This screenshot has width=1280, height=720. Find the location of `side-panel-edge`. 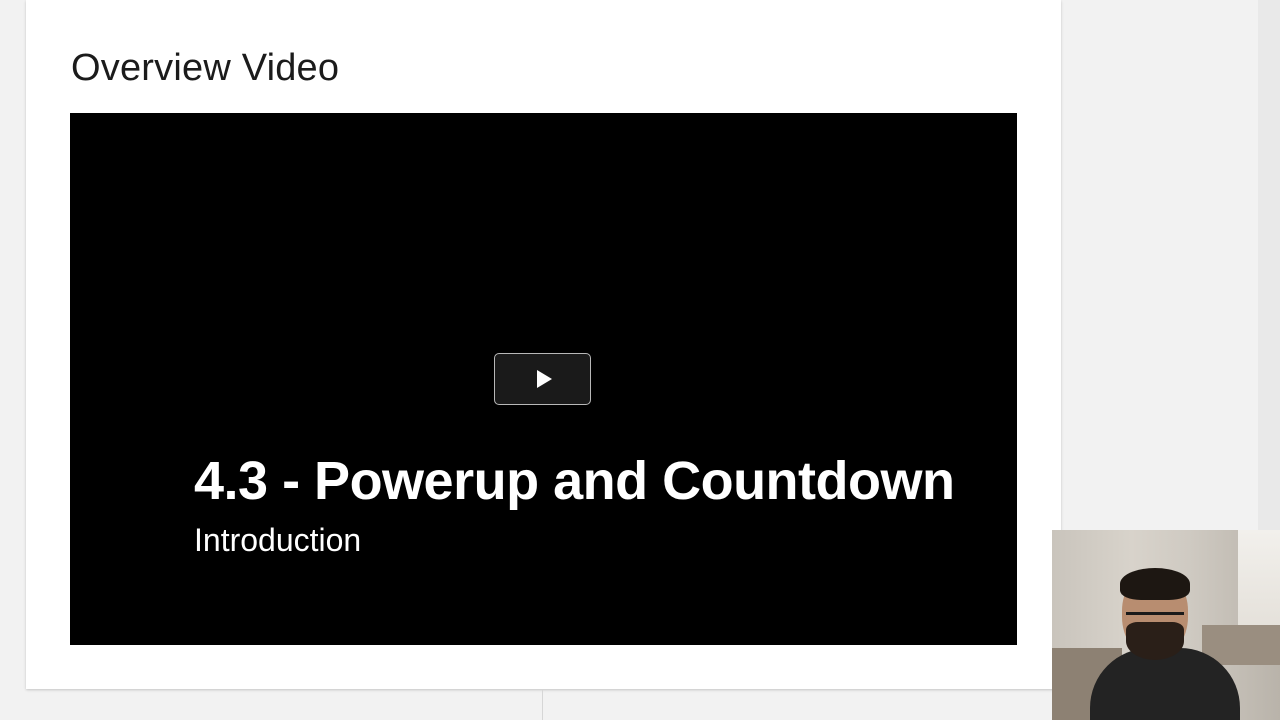

side-panel-edge is located at coordinates (1269, 265).